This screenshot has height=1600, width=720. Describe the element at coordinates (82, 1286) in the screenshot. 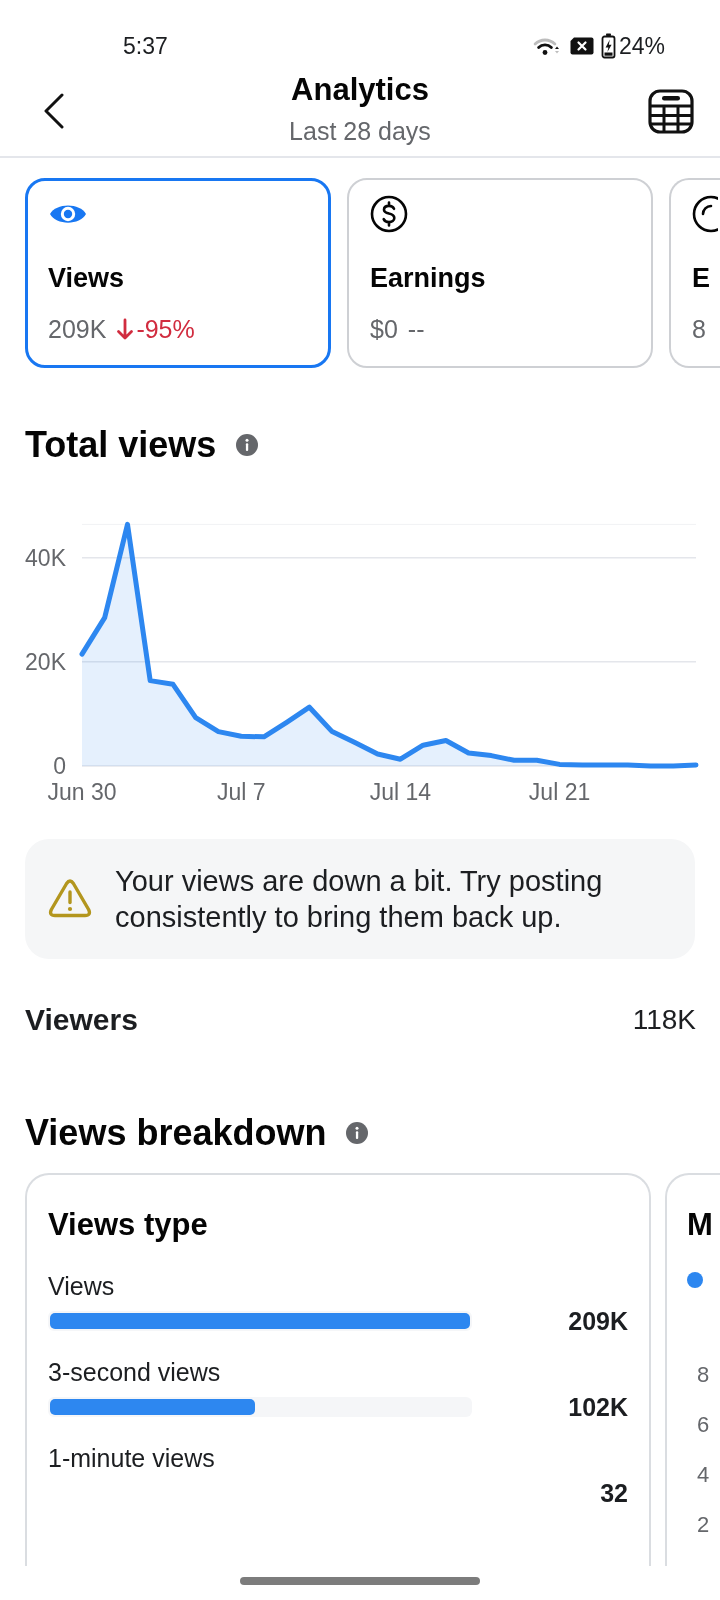

I see `bar-label: Views` at that location.